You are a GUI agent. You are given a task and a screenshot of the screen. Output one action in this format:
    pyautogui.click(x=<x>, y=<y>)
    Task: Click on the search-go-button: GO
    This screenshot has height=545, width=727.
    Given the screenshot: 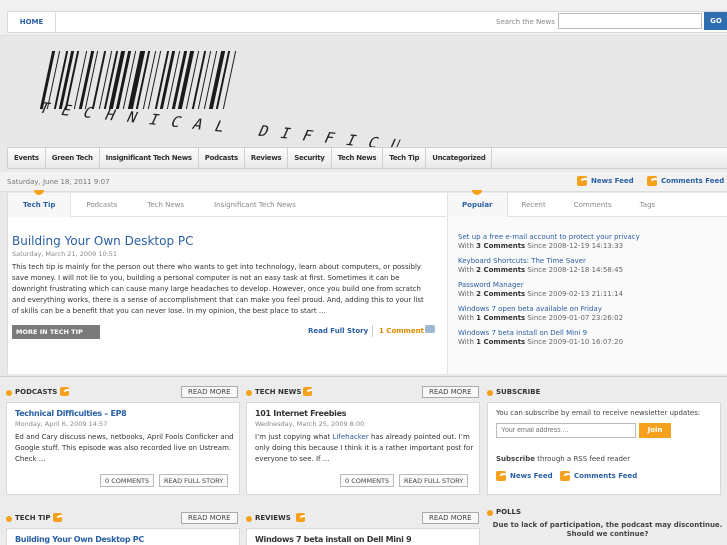 What is the action you would take?
    pyautogui.click(x=715, y=21)
    